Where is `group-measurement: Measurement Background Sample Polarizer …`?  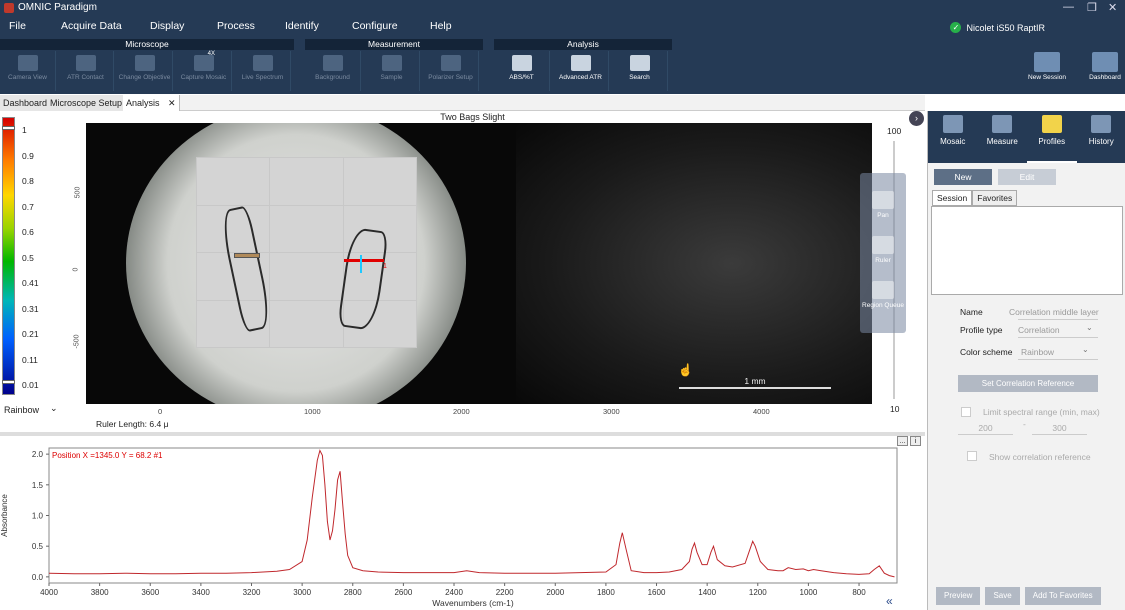
group-measurement: Measurement Background Sample Polarizer … is located at coordinates (394, 65).